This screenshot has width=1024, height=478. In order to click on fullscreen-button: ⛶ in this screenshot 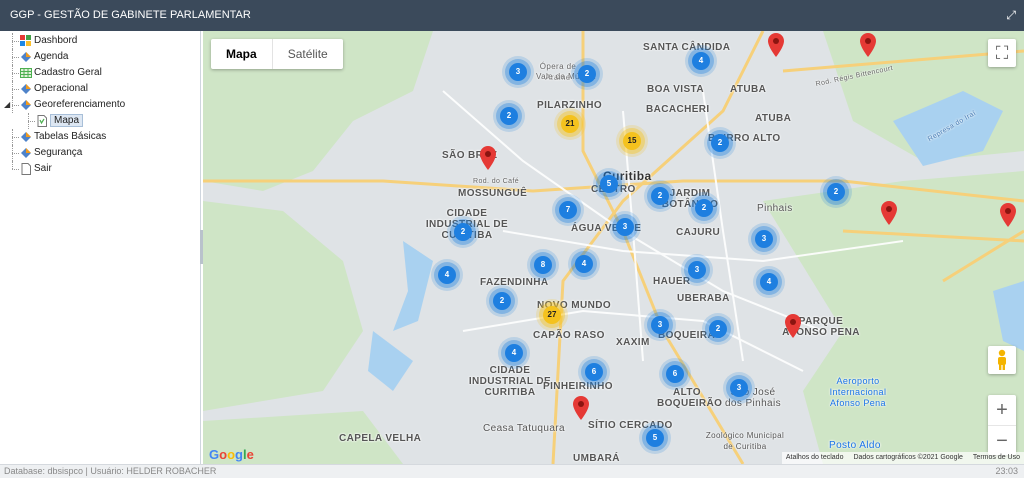, I will do `click(1002, 53)`.